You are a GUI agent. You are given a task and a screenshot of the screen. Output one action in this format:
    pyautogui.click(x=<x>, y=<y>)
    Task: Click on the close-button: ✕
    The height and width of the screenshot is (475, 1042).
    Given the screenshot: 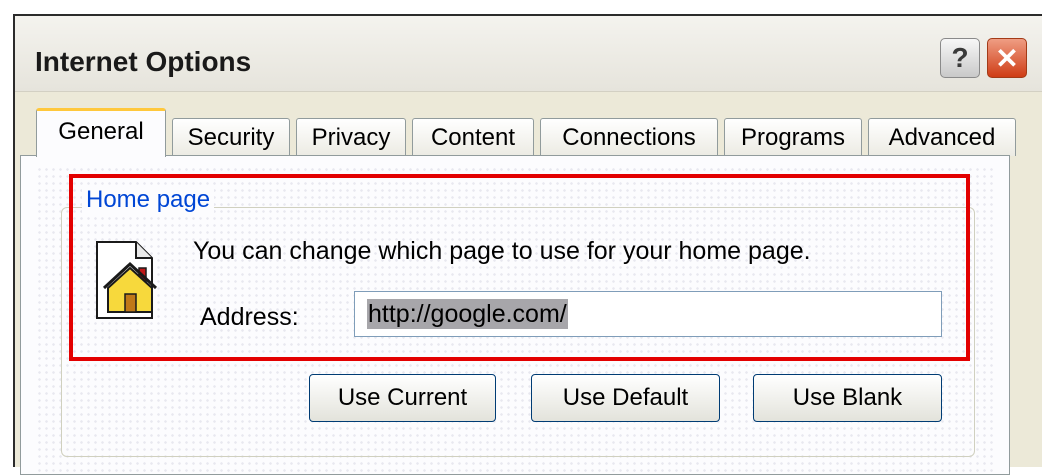 What is the action you would take?
    pyautogui.click(x=1007, y=58)
    